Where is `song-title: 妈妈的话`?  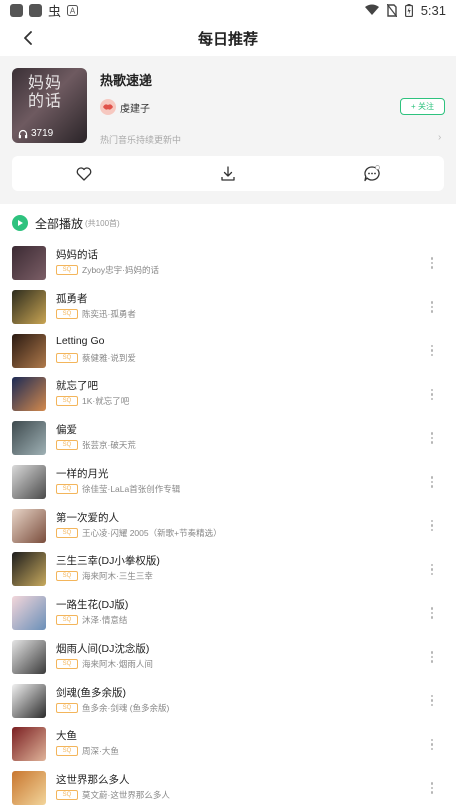 song-title: 妈妈的话 is located at coordinates (77, 255).